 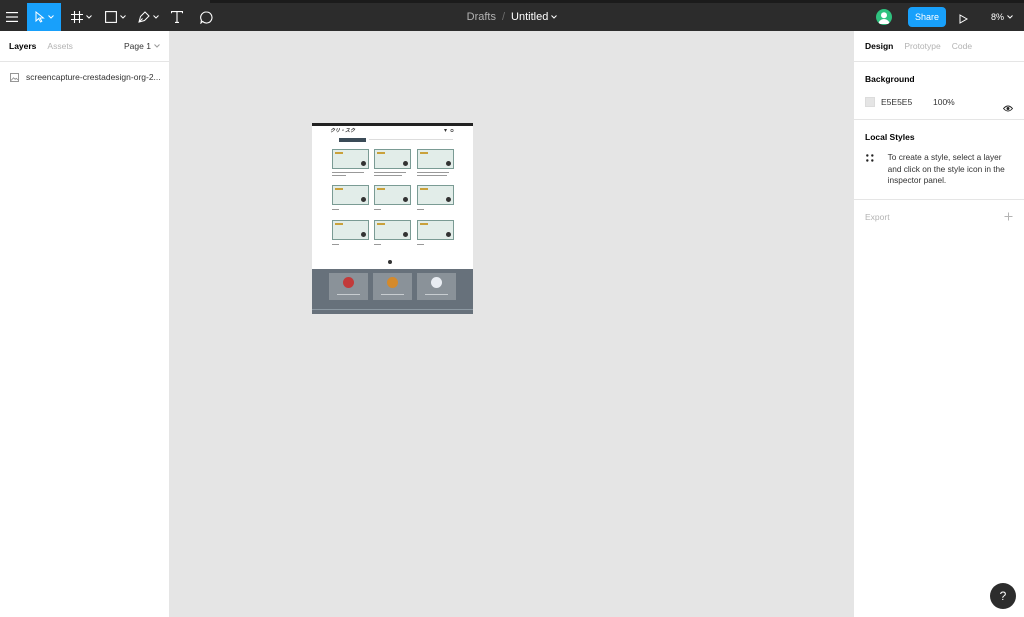 What do you see at coordinates (60, 46) in the screenshot?
I see `tab-assets: Assets` at bounding box center [60, 46].